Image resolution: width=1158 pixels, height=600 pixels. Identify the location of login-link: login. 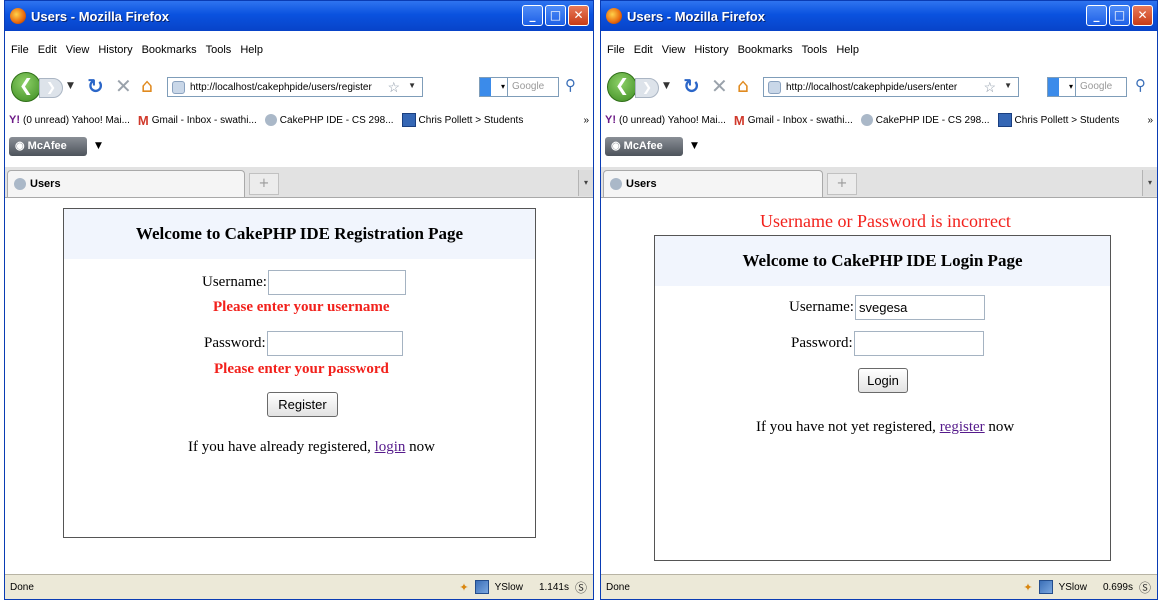
(390, 447).